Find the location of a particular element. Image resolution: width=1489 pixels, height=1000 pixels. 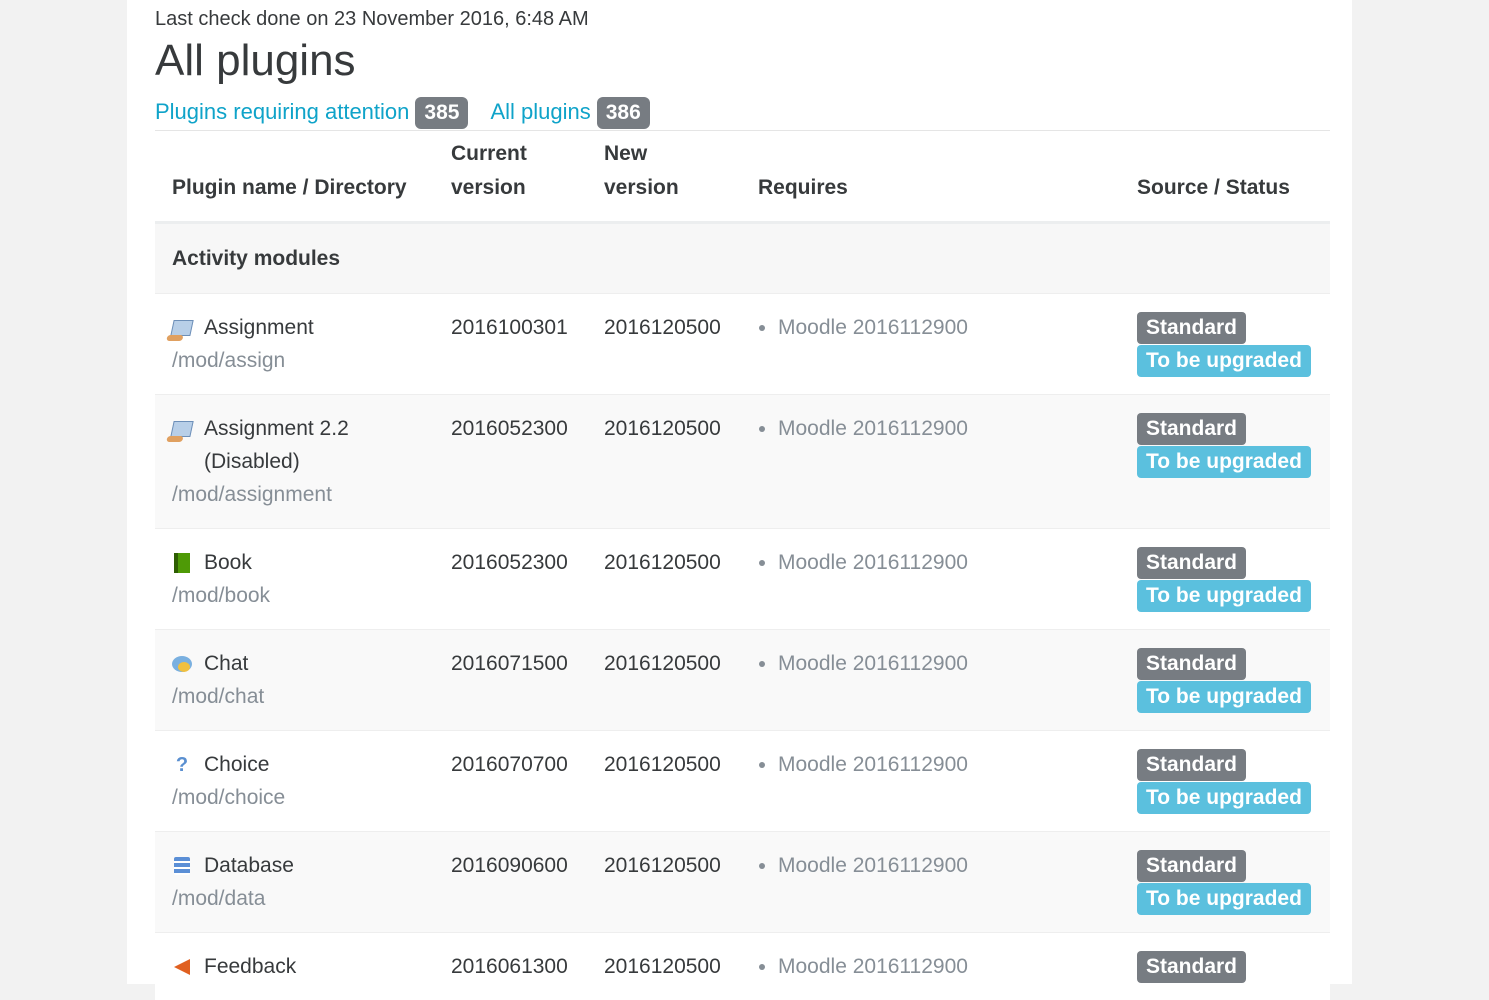

section-row: Activity modules is located at coordinates (742, 258).